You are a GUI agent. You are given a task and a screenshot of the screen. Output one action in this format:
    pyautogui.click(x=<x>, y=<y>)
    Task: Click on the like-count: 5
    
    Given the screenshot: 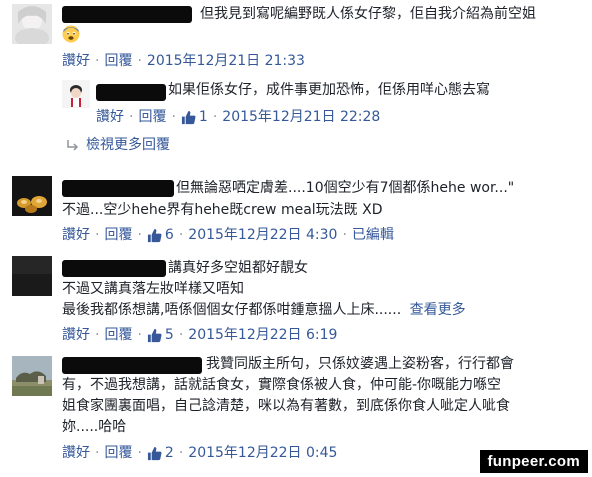 What is the action you would take?
    pyautogui.click(x=160, y=335)
    